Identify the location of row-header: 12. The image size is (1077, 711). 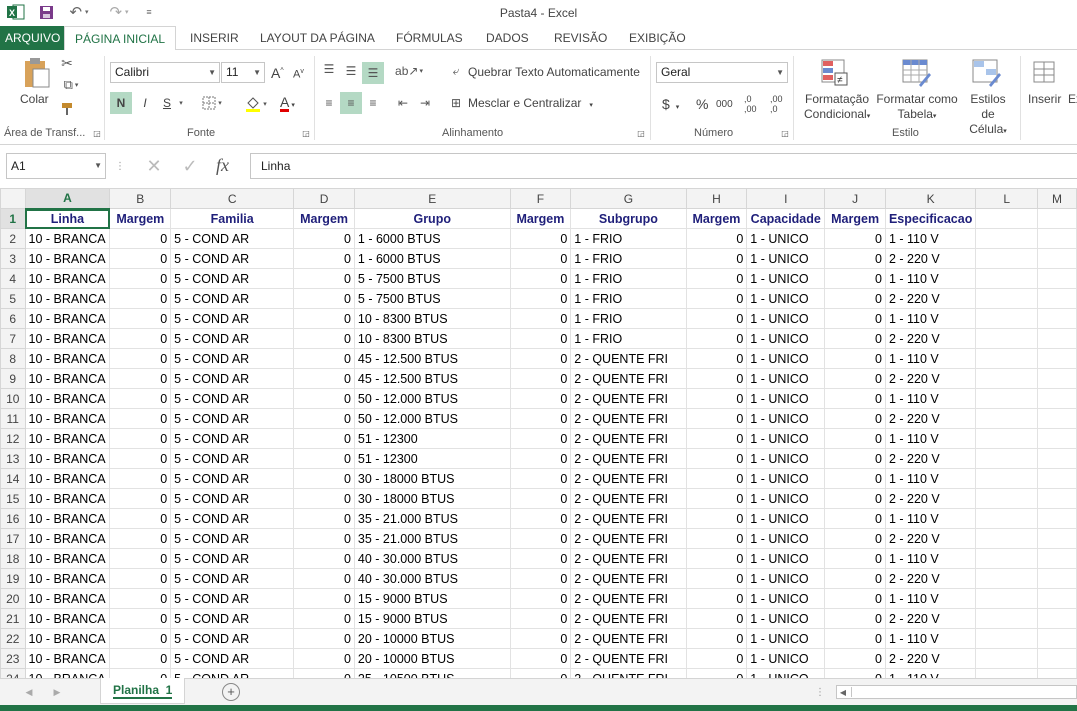
(13, 438).